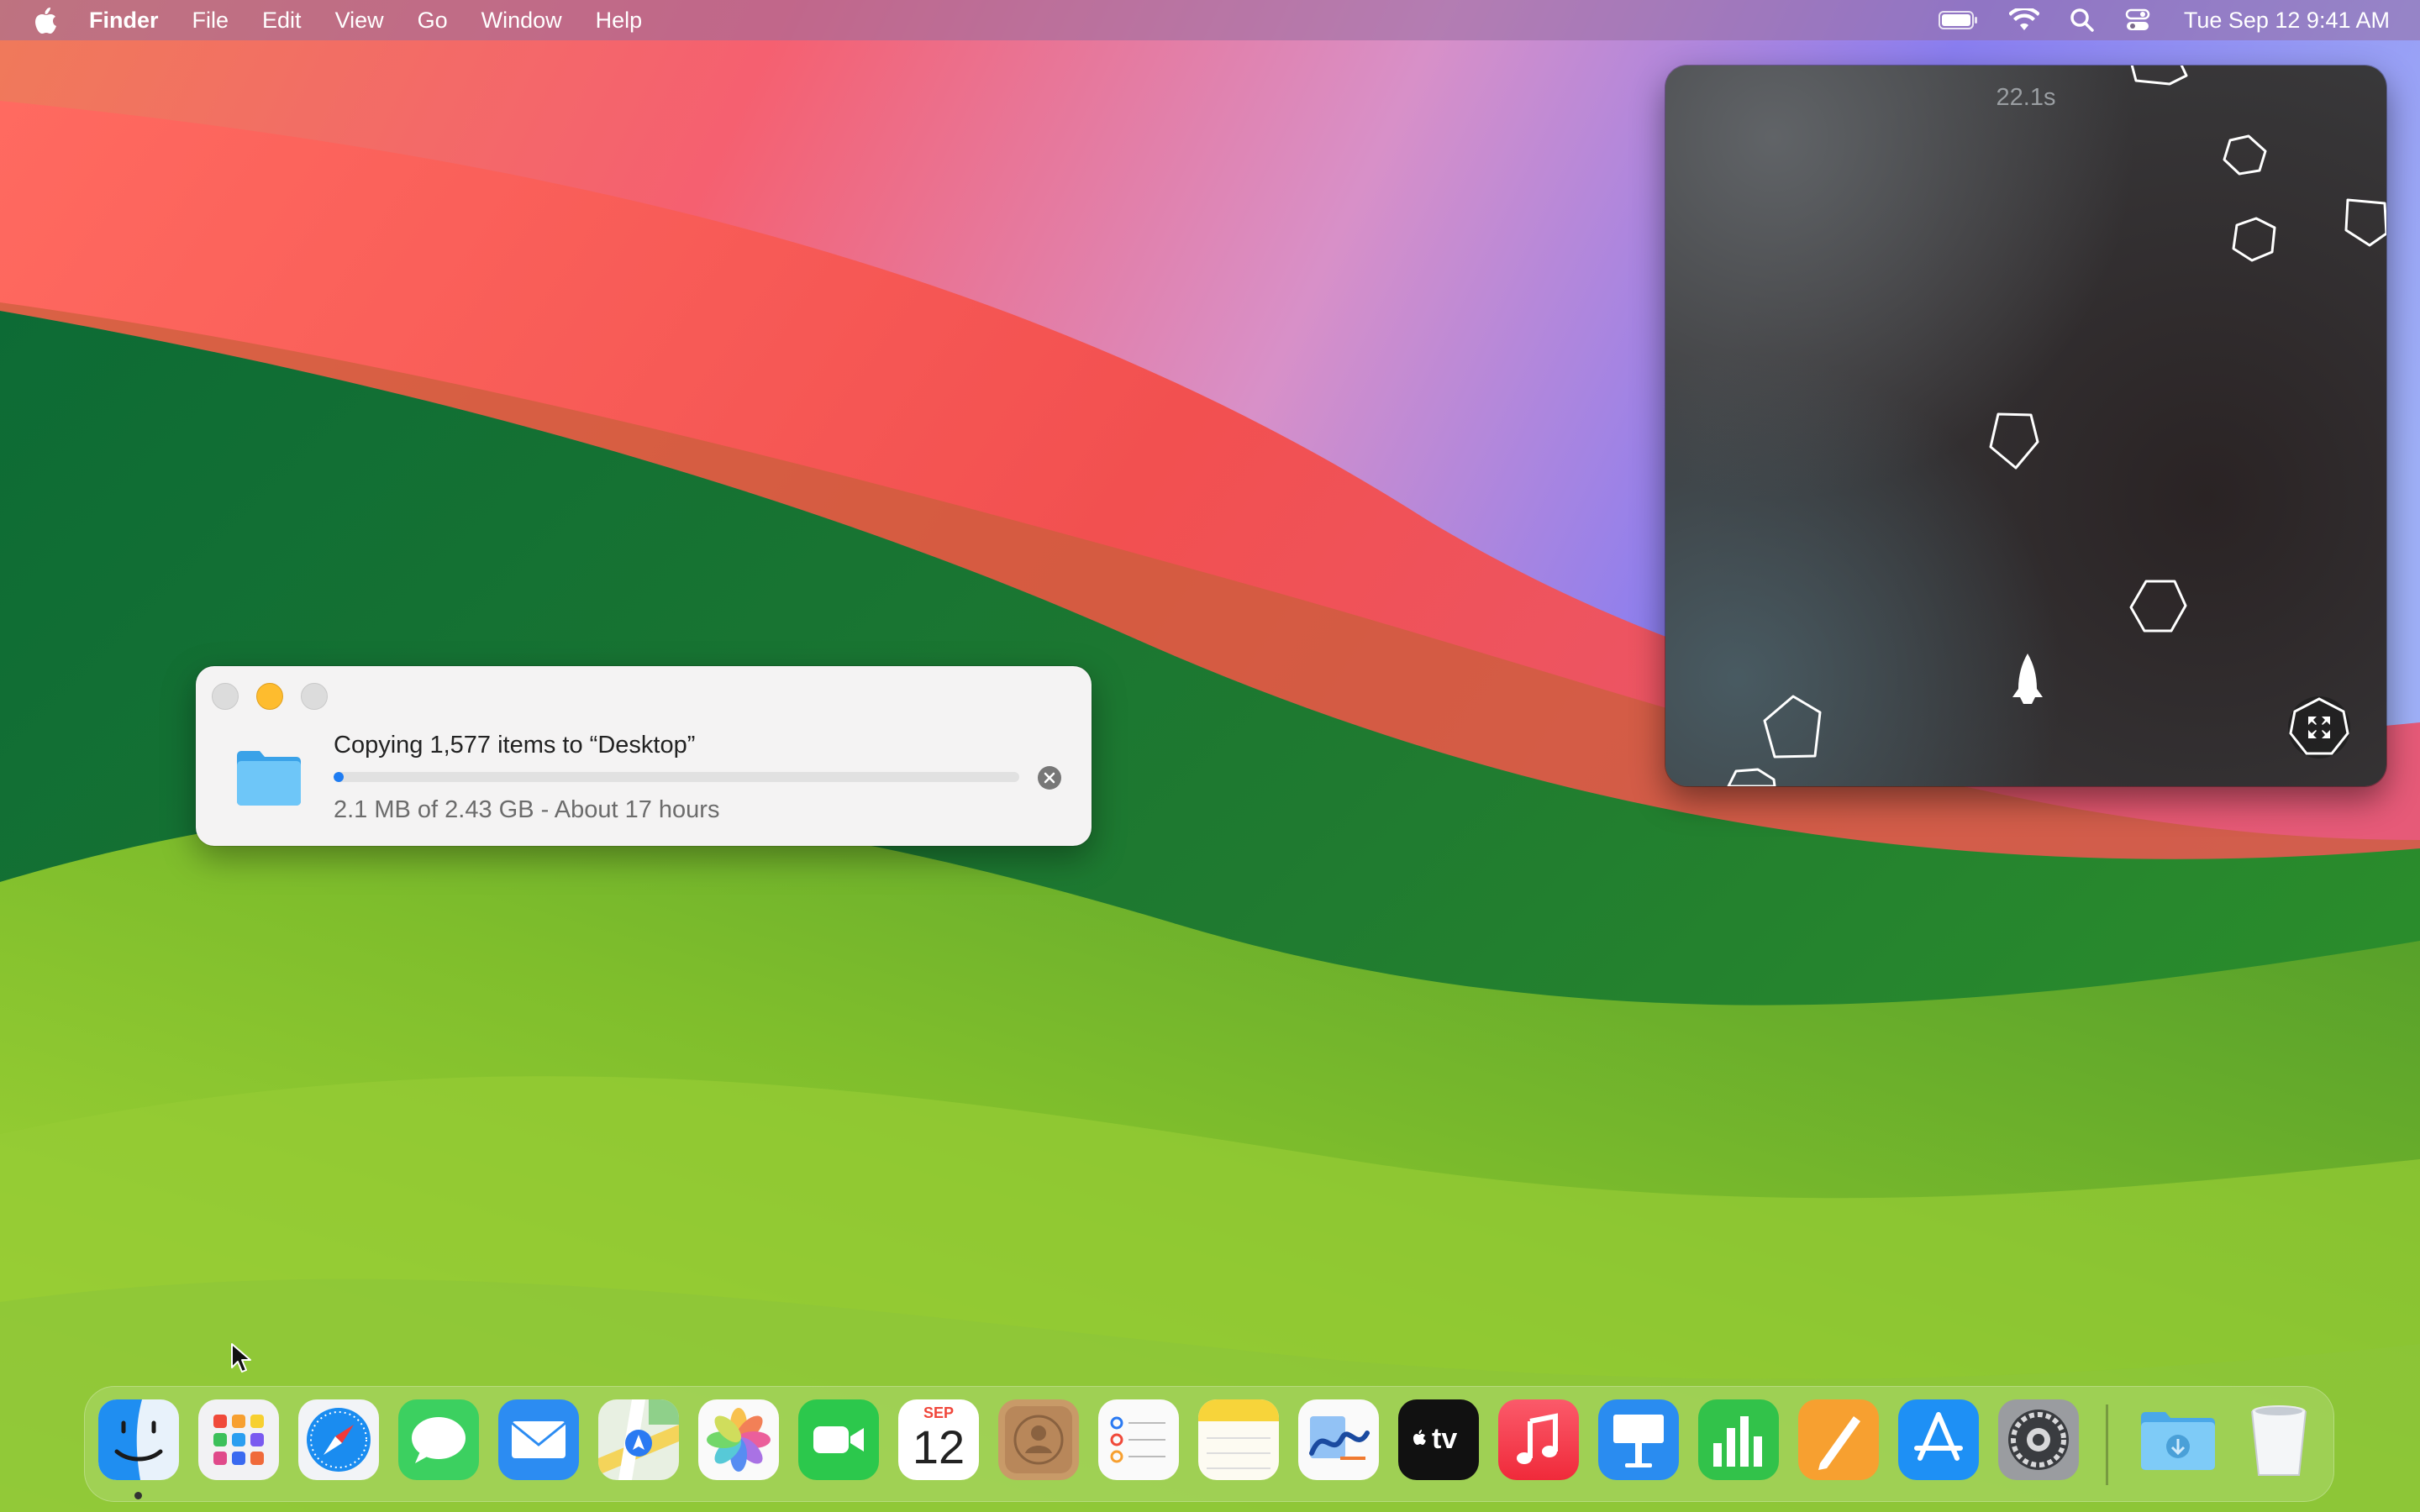 The image size is (2420, 1512). I want to click on finder-icon, so click(138, 1439).